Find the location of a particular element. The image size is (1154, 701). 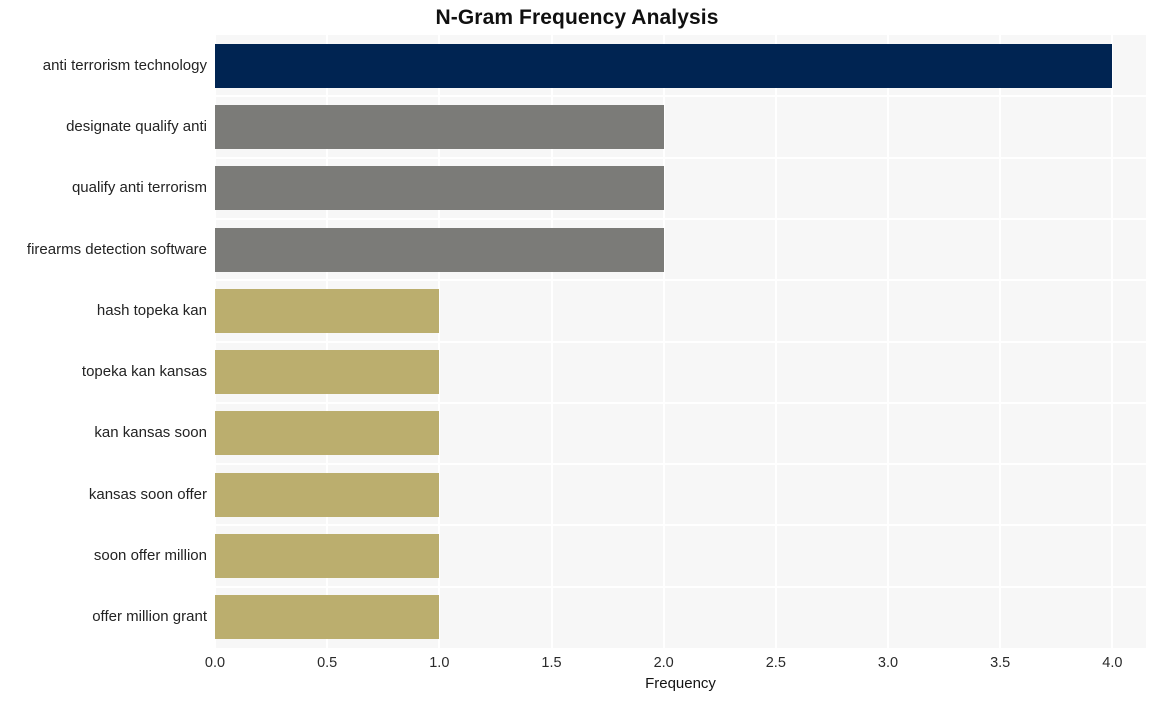

x-tick-label: 0.0 is located at coordinates (215, 663).